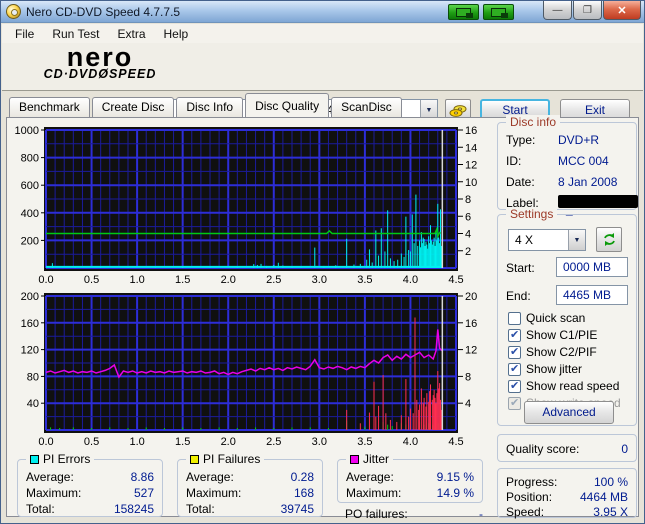 The image size is (645, 524). I want to click on show-c2-pif-checkbox: Show C2/PIF, so click(552, 352).